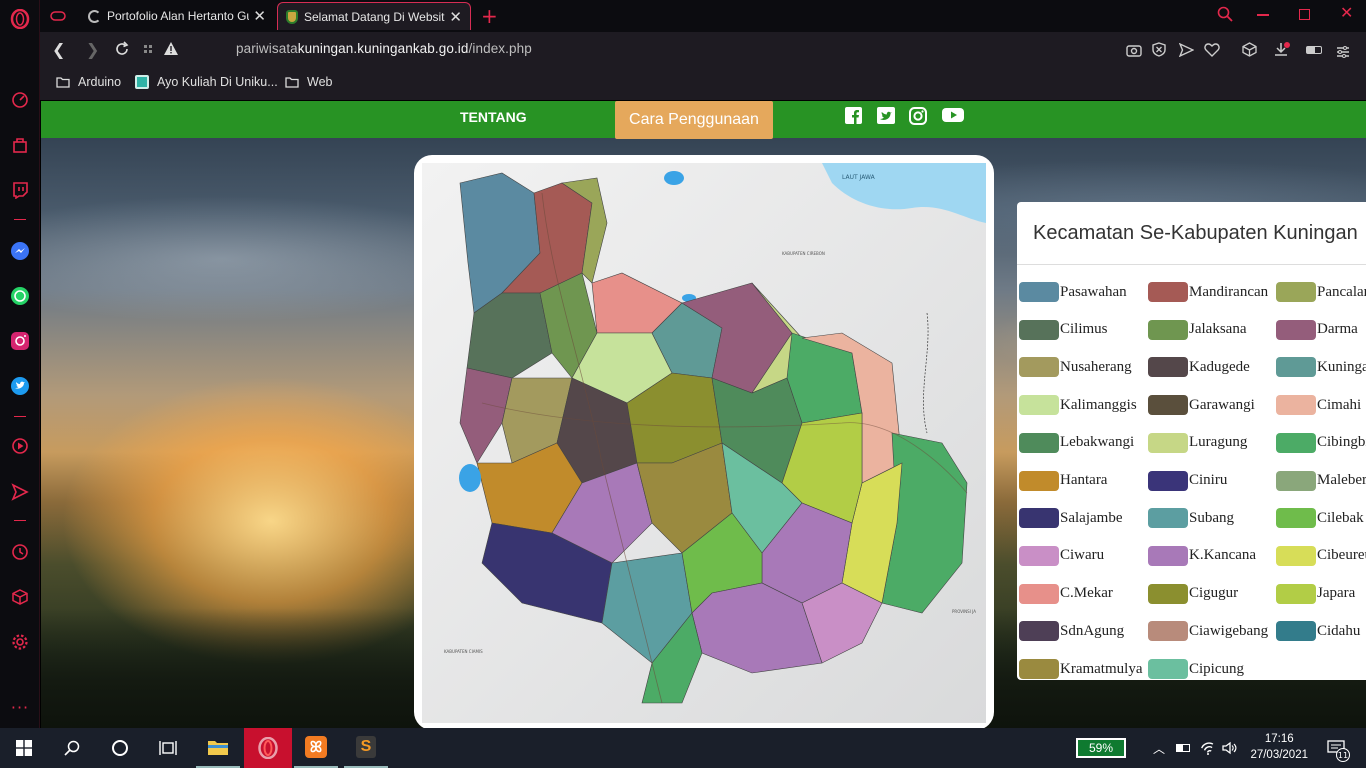  Describe the element at coordinates (1341, 442) in the screenshot. I see `legend-label: Cibingbin` at that location.